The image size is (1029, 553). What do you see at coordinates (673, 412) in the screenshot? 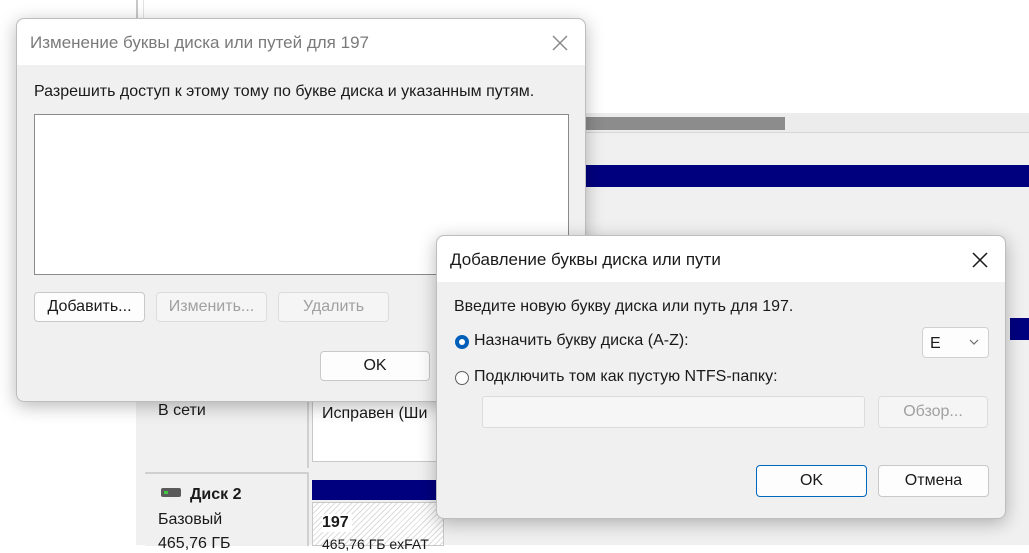
I see `folder-path-input` at bounding box center [673, 412].